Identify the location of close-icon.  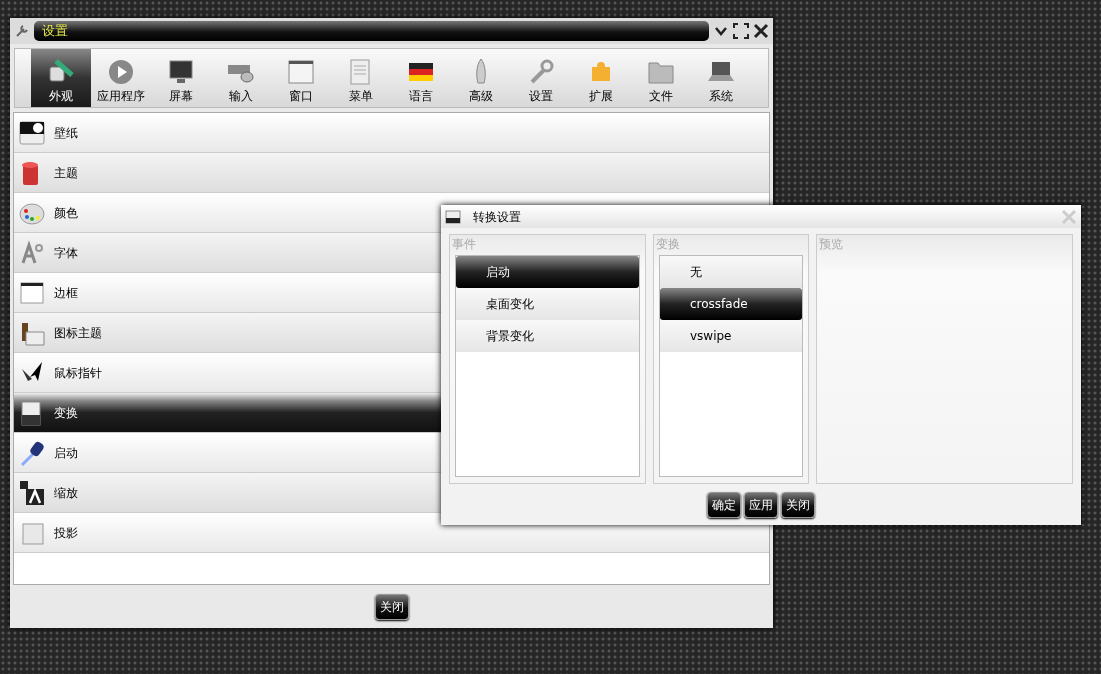
(761, 31).